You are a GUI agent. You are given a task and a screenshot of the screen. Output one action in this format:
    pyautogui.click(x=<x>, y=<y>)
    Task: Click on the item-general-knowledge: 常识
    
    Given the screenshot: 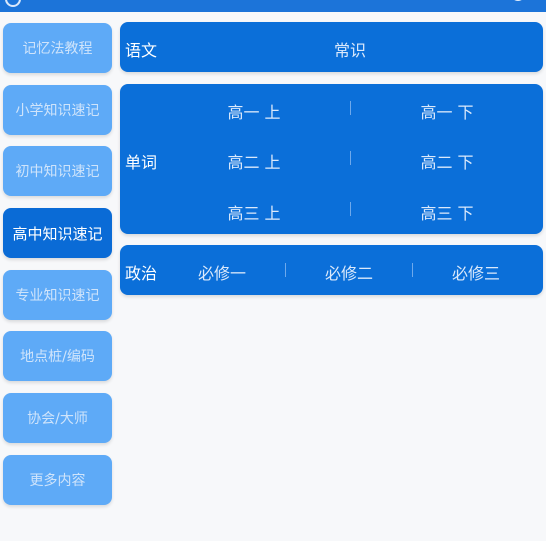 What is the action you would take?
    pyautogui.click(x=350, y=49)
    